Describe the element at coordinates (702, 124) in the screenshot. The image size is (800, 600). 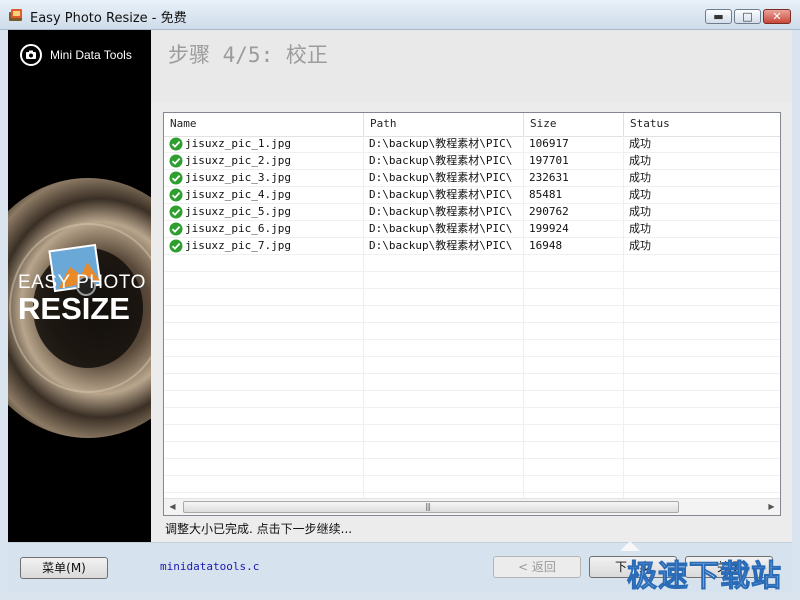
I see `column-header-status: Status` at that location.